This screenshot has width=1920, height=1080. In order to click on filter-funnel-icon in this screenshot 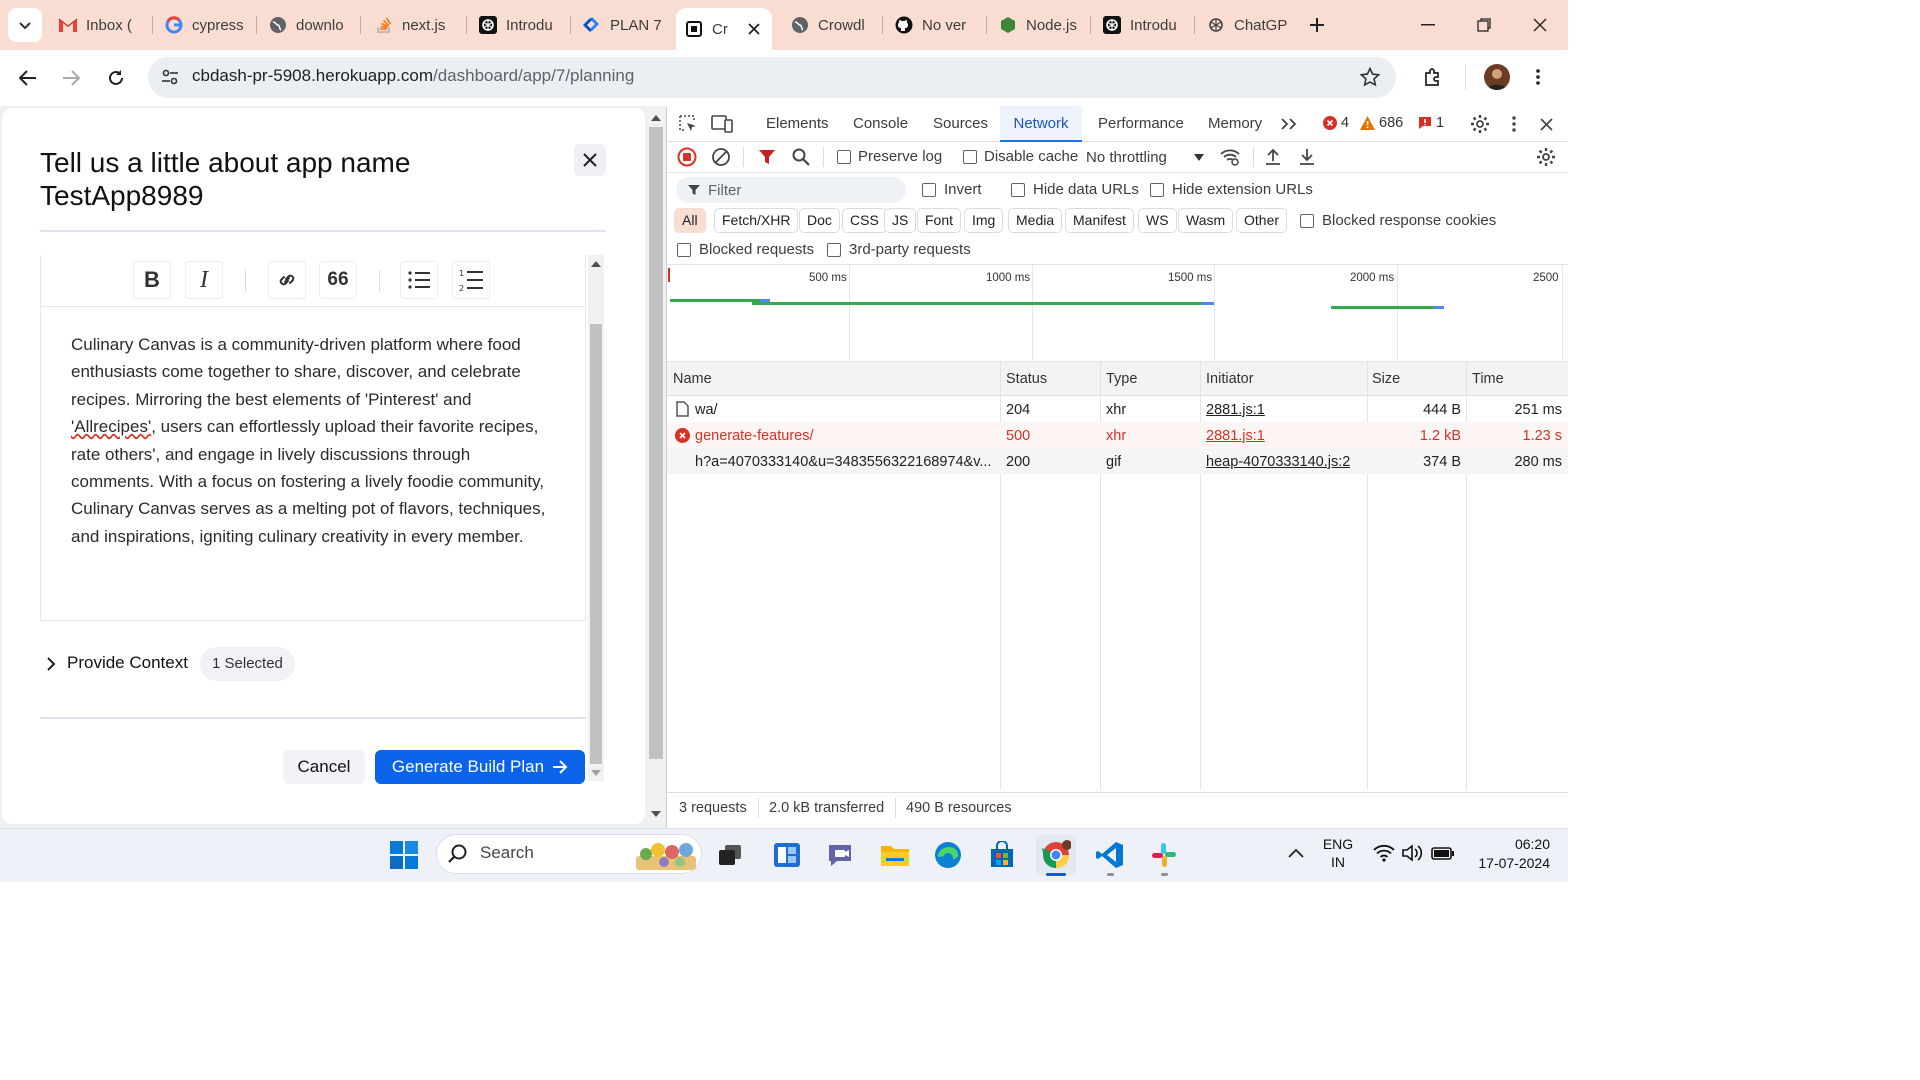, I will do `click(767, 157)`.